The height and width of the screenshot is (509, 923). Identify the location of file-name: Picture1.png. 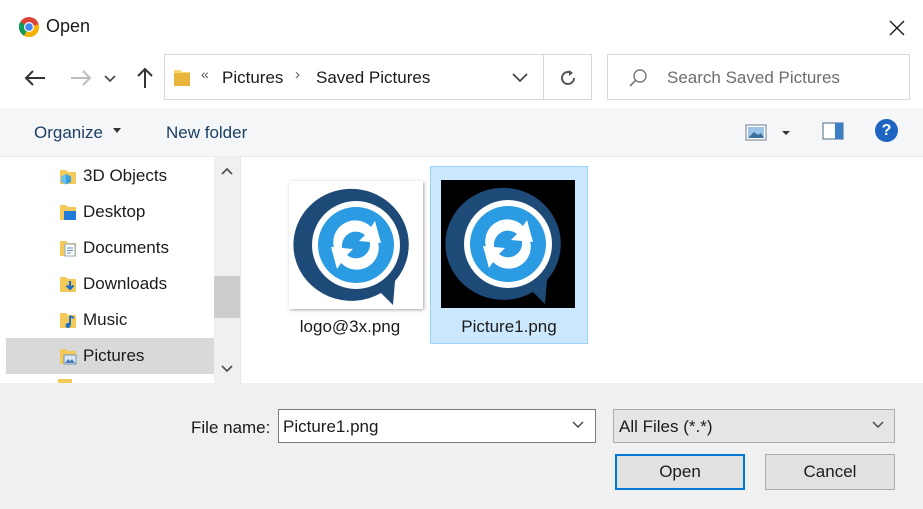
(509, 326).